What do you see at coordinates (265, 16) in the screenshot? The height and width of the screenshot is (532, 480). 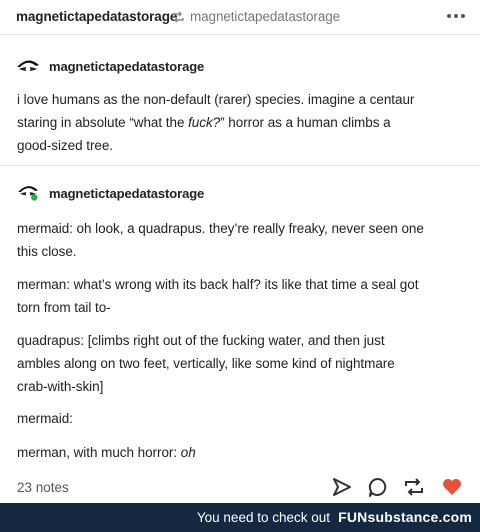 I see `source-username: magnetictapedatastorage` at bounding box center [265, 16].